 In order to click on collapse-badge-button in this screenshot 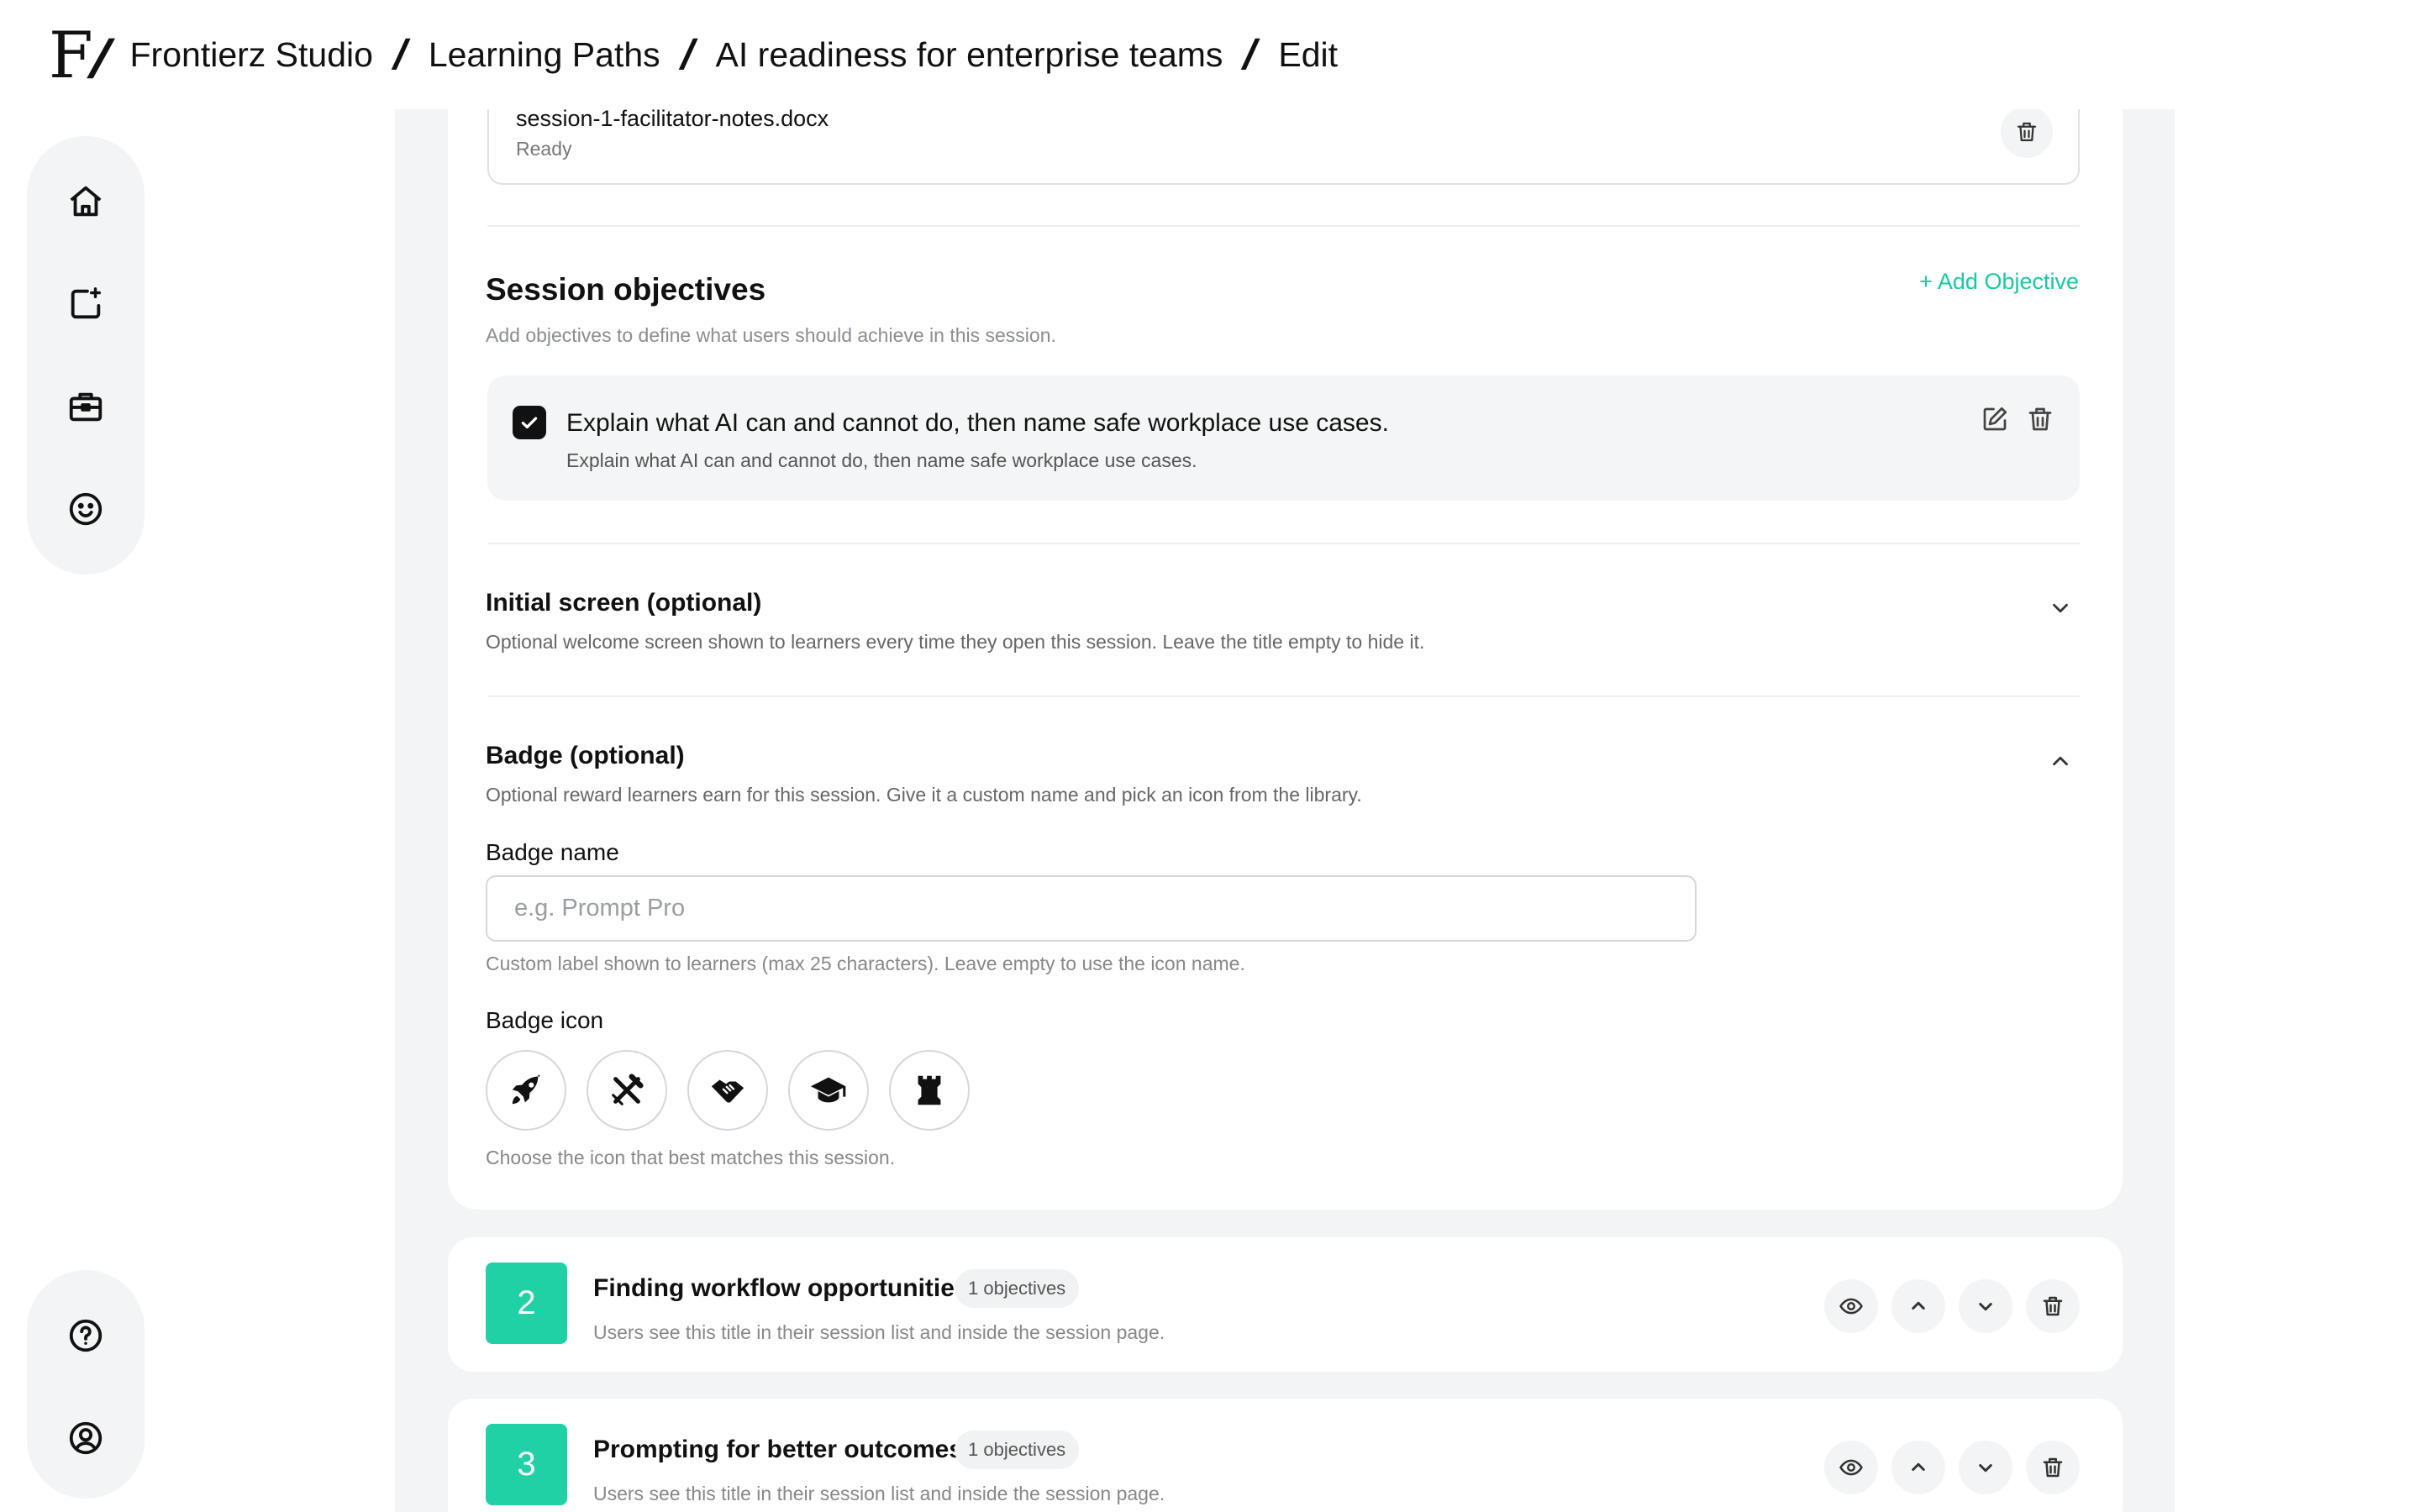, I will do `click(2060, 761)`.